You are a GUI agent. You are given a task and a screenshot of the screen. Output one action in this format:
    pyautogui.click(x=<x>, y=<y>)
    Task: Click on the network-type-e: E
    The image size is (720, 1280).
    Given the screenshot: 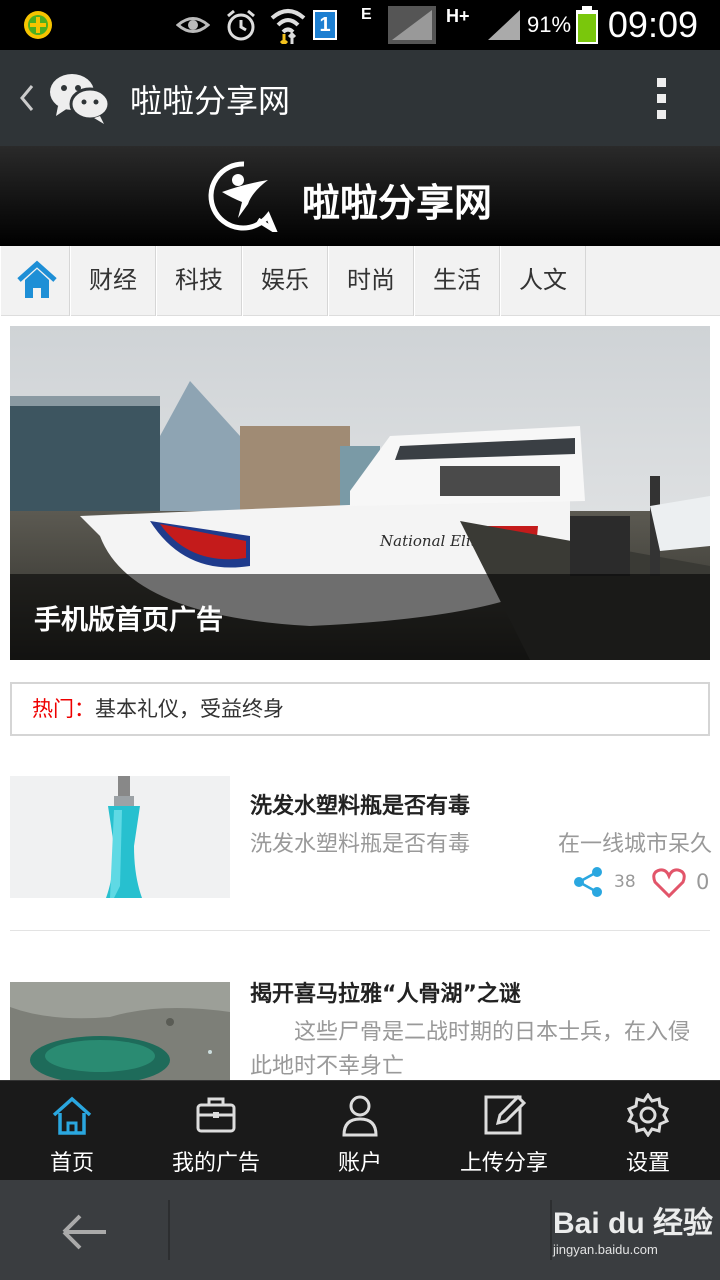 What is the action you would take?
    pyautogui.click(x=366, y=14)
    